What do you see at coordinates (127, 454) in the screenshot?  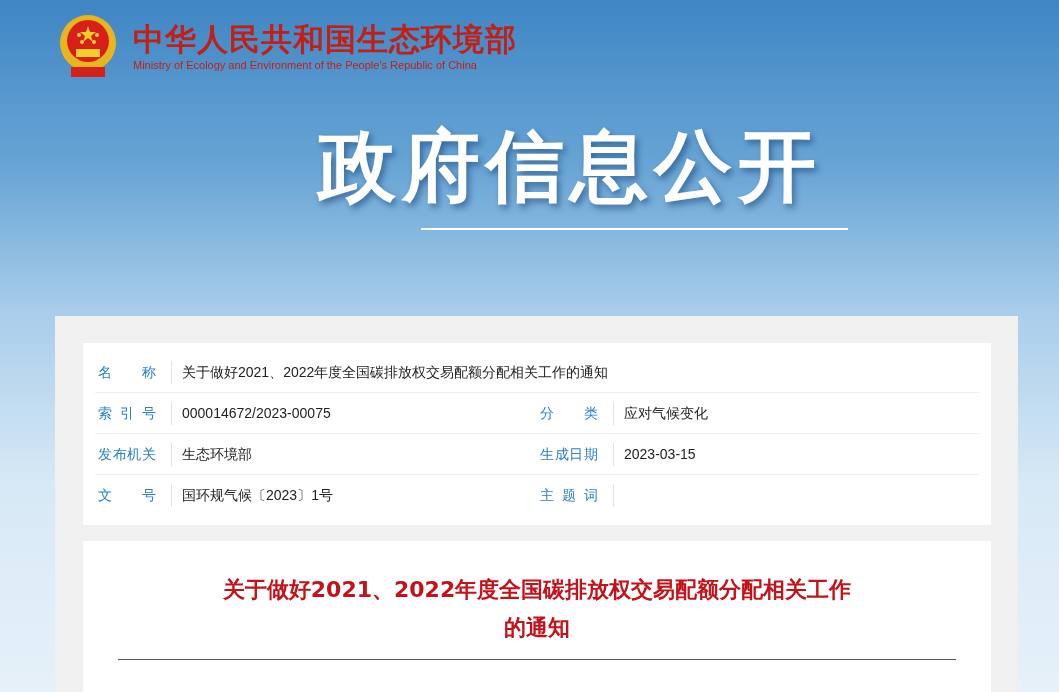 I see `field-label: 发布机关` at bounding box center [127, 454].